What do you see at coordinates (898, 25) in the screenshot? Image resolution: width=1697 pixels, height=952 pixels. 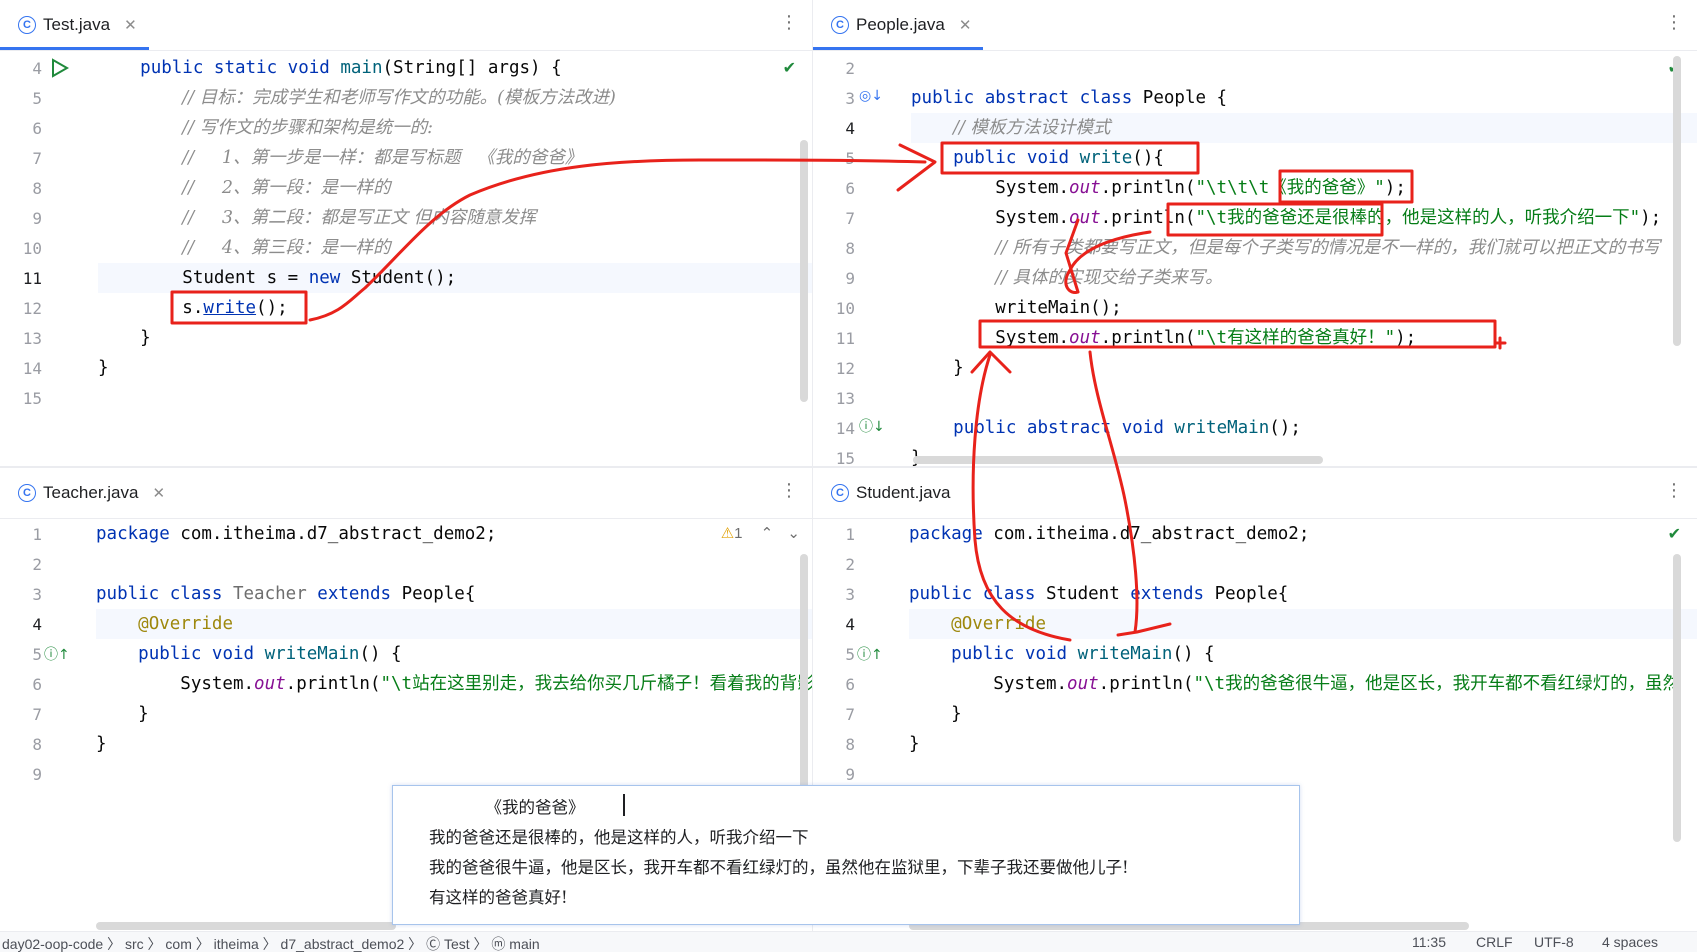 I see `tab-people-java: C People.java ✕` at bounding box center [898, 25].